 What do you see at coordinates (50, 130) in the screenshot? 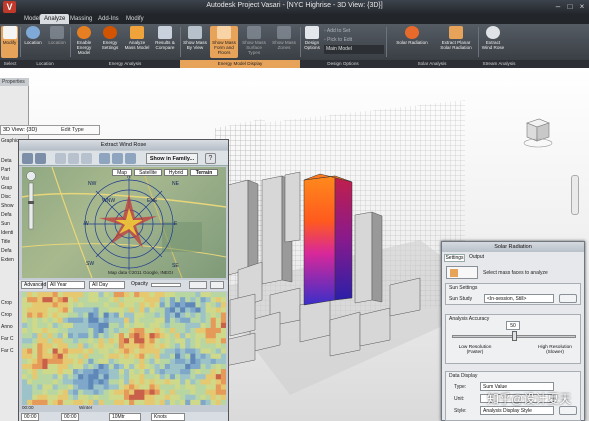
I see `view-type-selector: 3D View: {3D} Edit Type` at bounding box center [50, 130].